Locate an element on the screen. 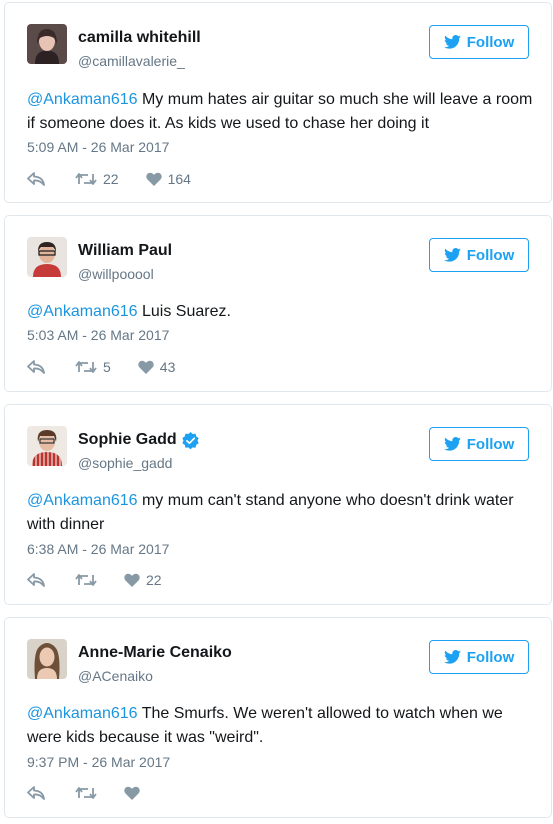 This screenshot has height=824, width=553. timestamp: 9:37 PM - 26 Mar 2017 is located at coordinates (98, 762).